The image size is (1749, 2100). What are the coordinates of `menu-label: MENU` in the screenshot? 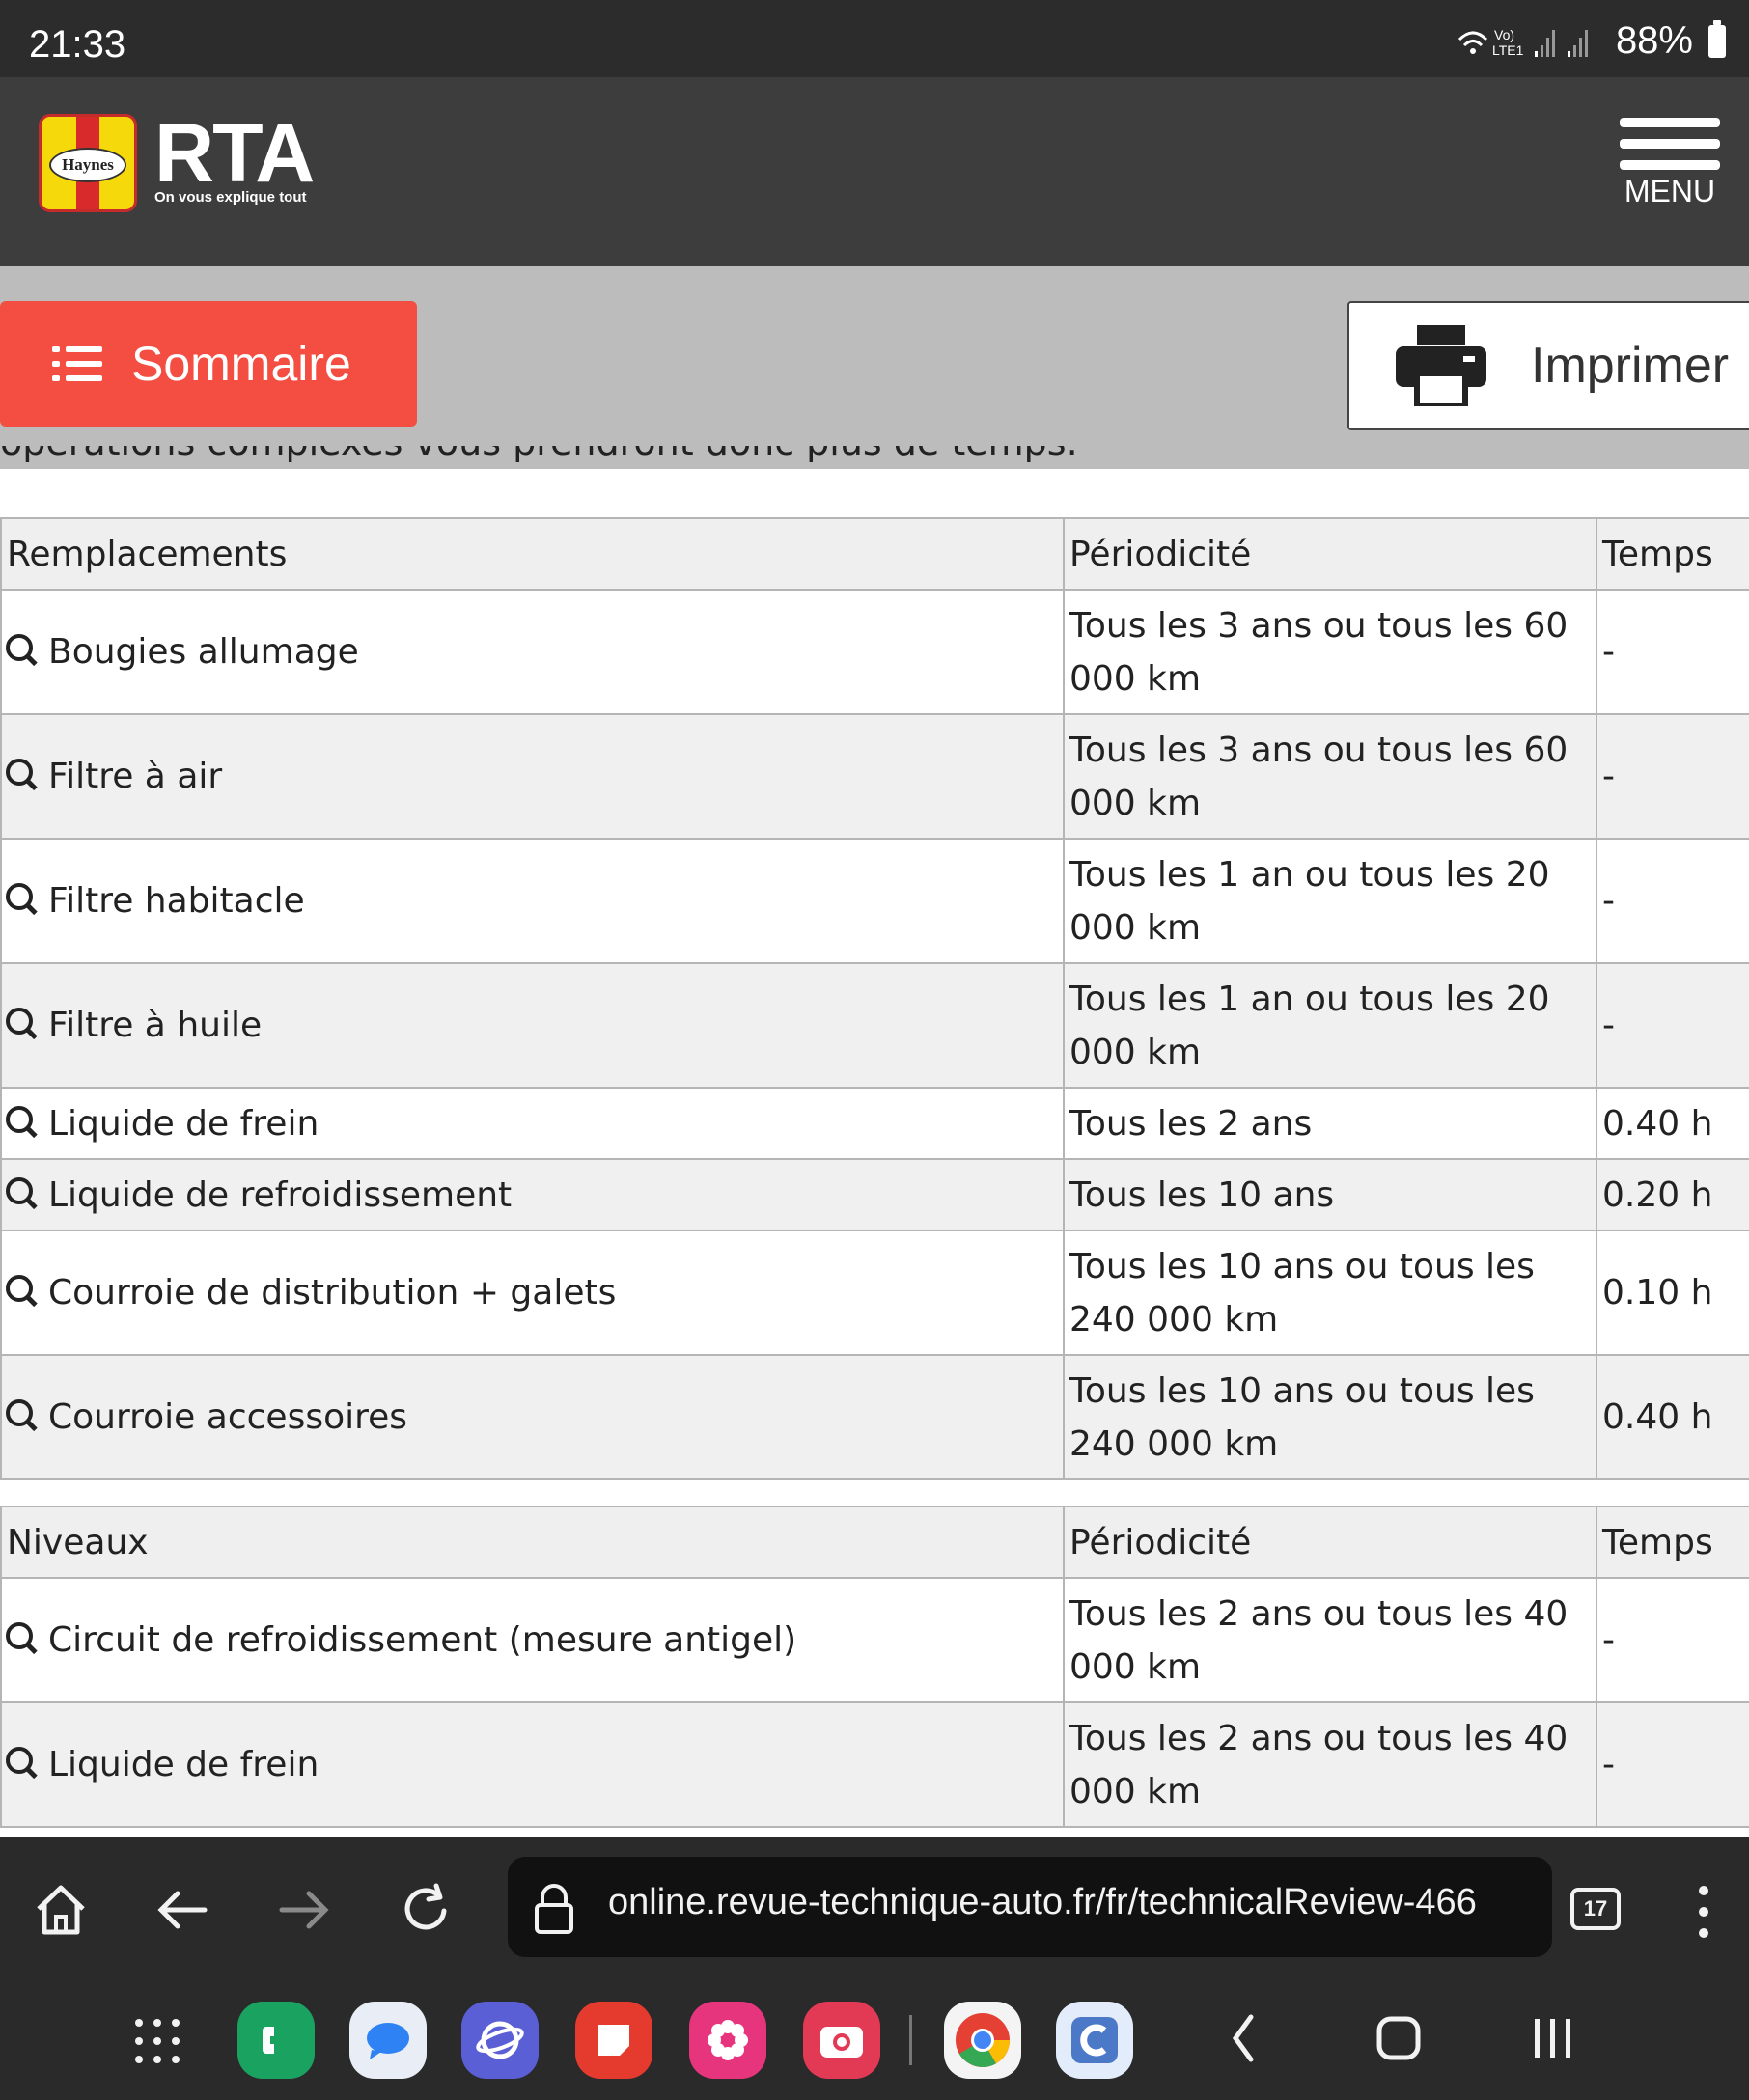 It's located at (1670, 191).